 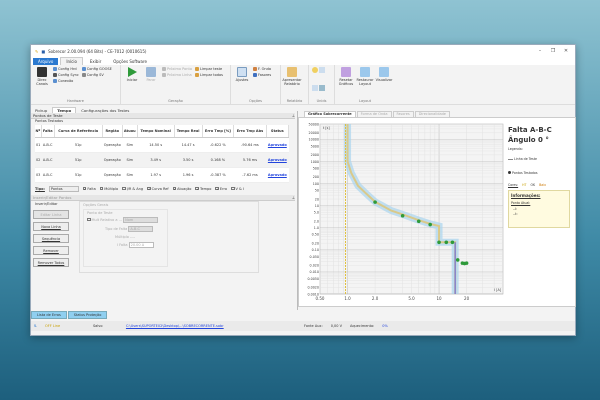 What do you see at coordinates (262, 69) in the screenshot?
I see `f-onda-button: F. Onda` at bounding box center [262, 69].